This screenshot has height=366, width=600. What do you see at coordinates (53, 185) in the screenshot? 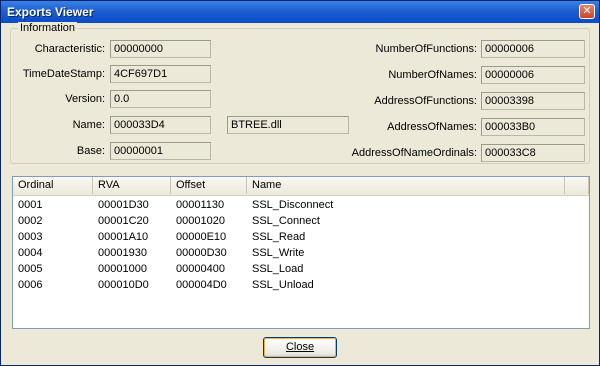
I see `column-ordinal: Ordinal` at bounding box center [53, 185].